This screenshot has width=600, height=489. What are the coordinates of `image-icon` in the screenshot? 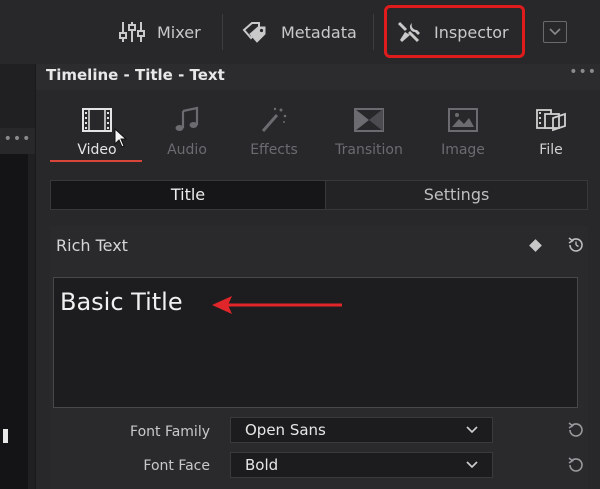 It's located at (463, 120).